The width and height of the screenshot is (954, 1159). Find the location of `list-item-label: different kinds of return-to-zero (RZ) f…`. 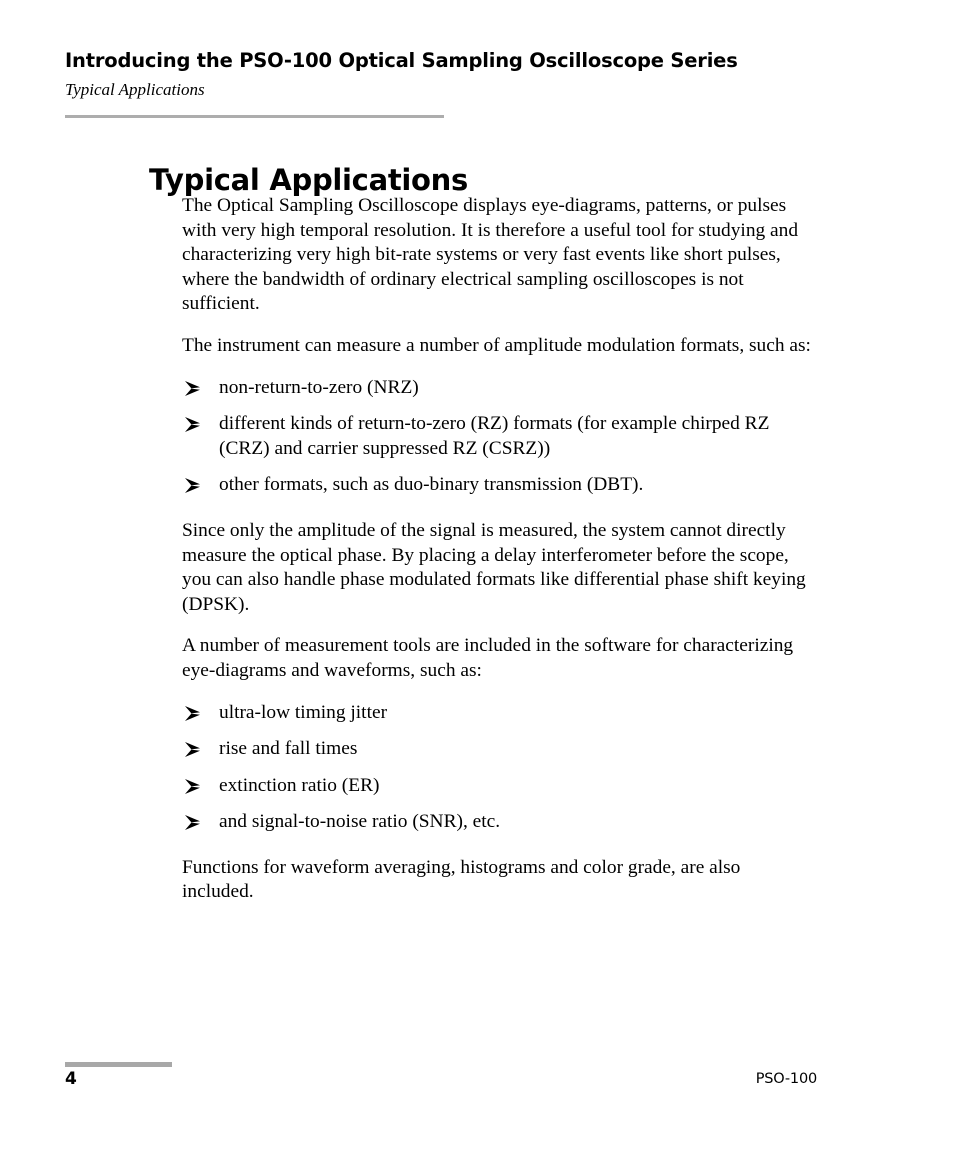

list-item-label: different kinds of return-to-zero (RZ) f… is located at coordinates (494, 436).